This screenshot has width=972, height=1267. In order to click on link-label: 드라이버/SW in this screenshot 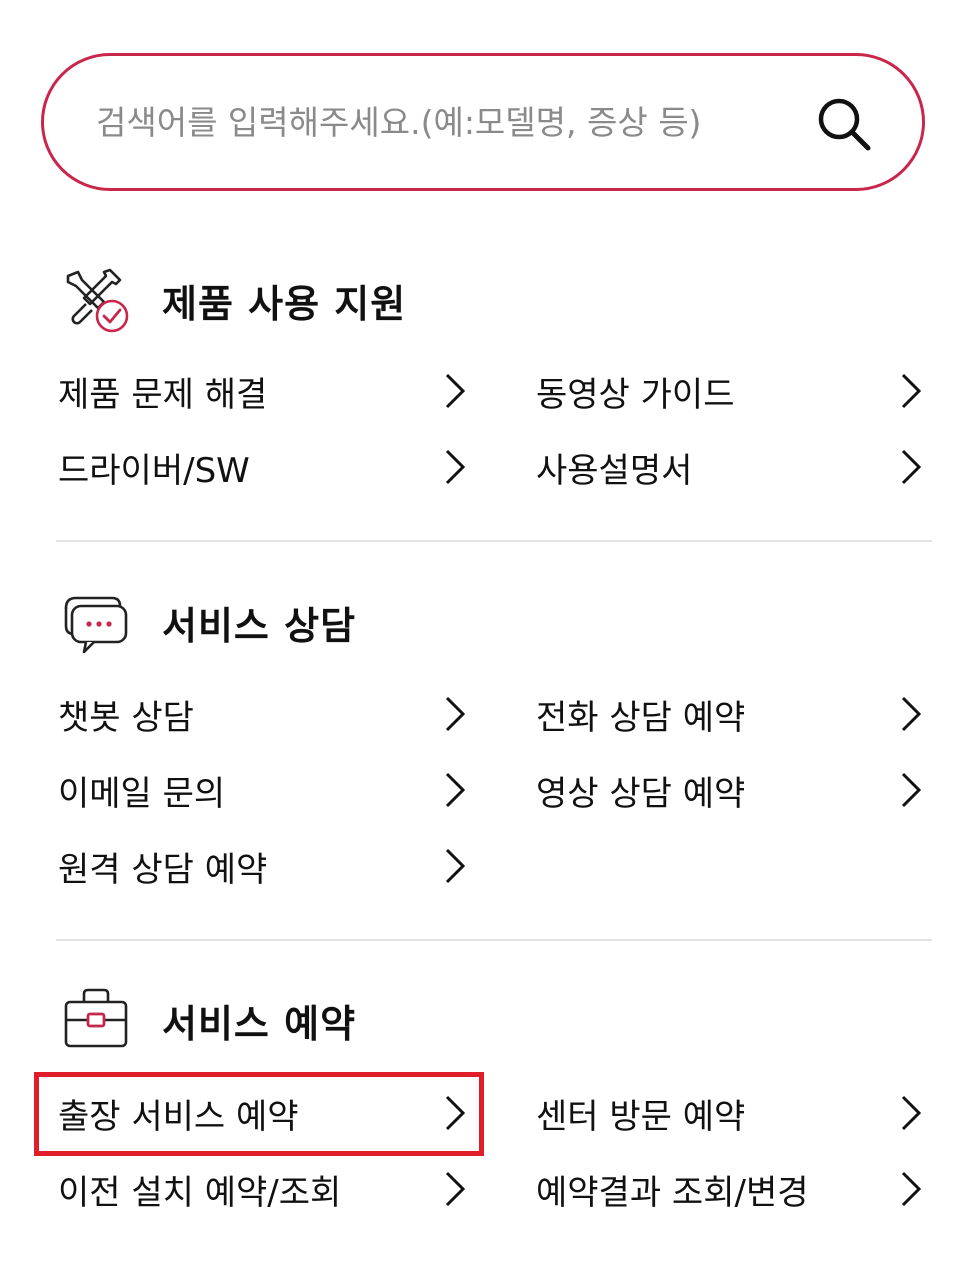, I will do `click(154, 470)`.